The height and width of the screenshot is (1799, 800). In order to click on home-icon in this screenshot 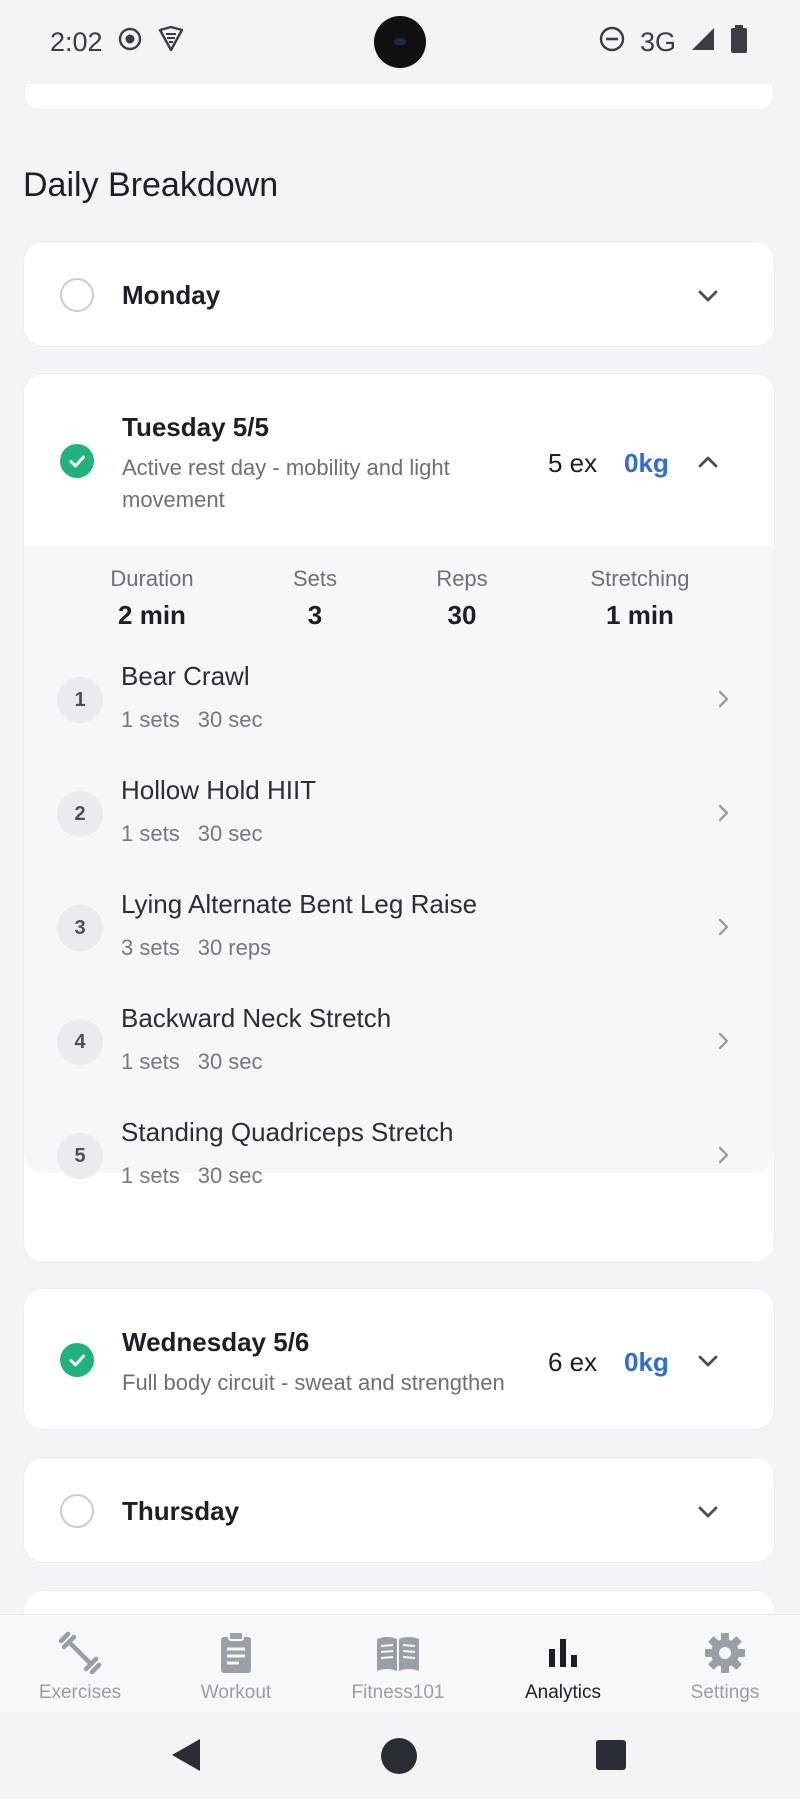, I will do `click(399, 1756)`.